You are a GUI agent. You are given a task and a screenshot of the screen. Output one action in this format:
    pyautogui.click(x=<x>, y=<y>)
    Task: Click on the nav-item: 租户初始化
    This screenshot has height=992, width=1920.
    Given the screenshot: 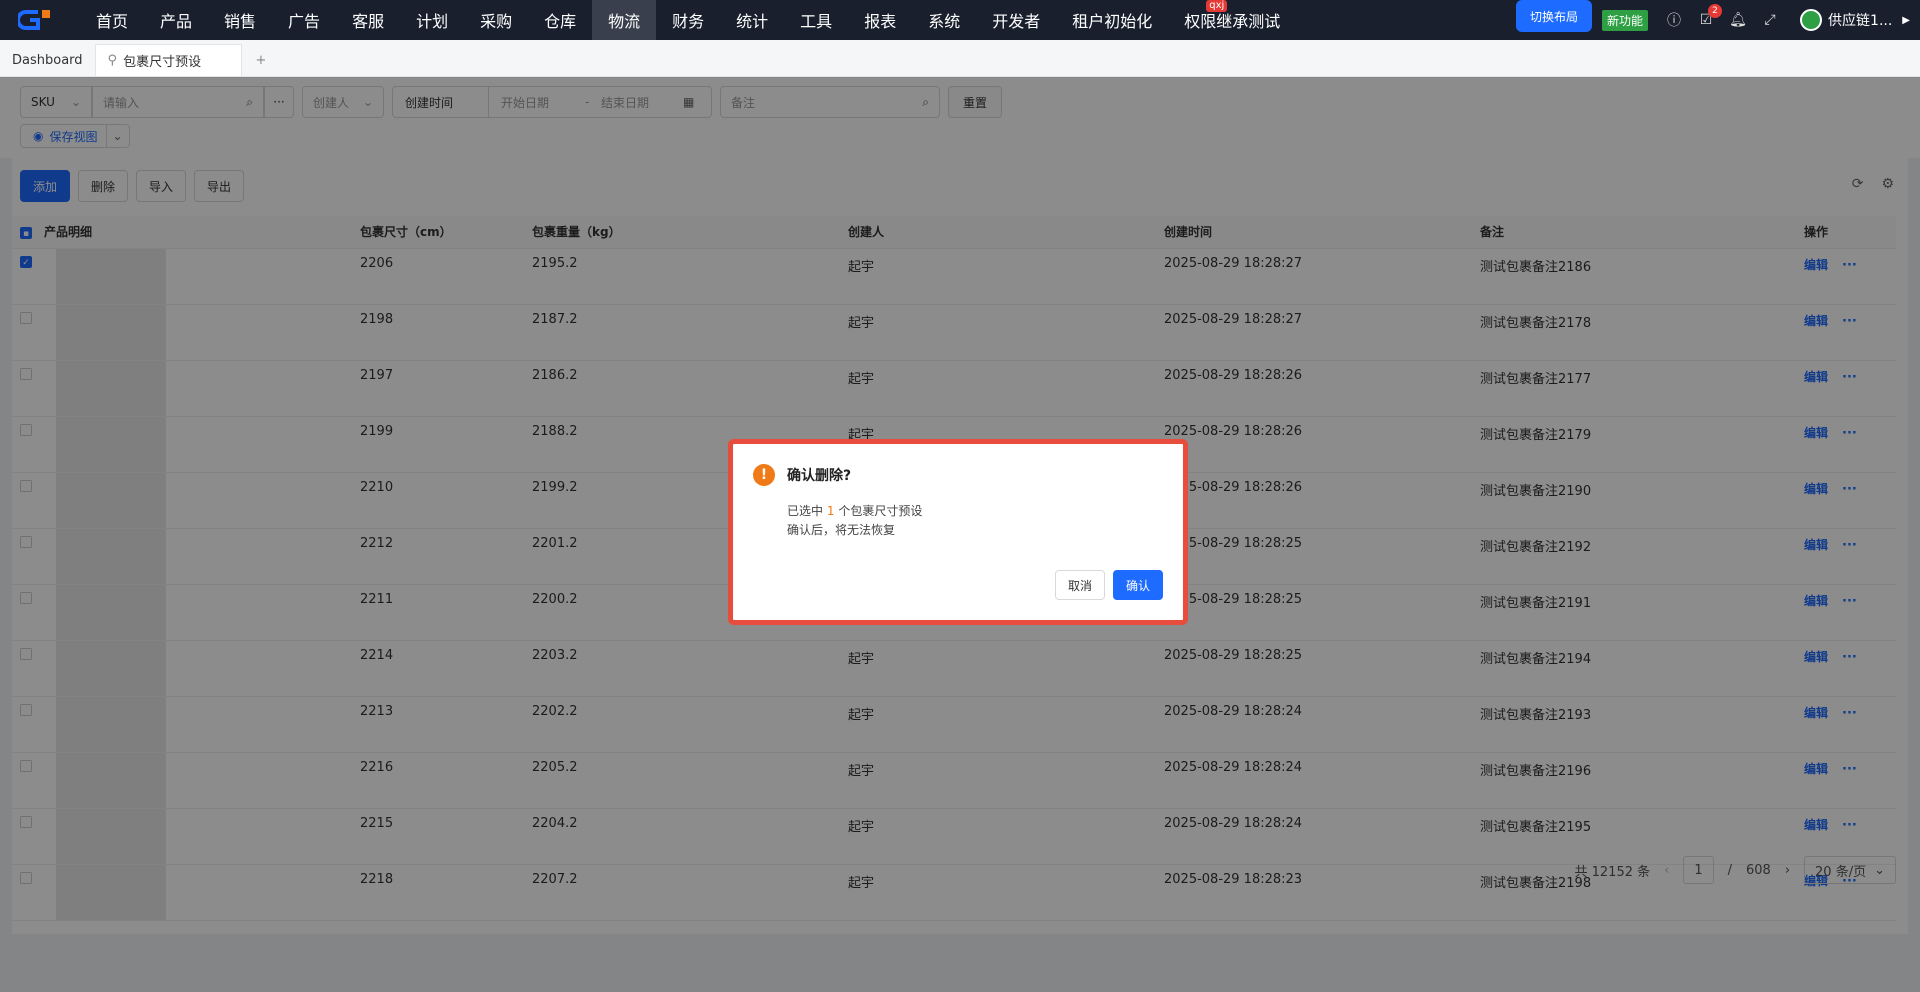 What is the action you would take?
    pyautogui.click(x=1112, y=20)
    